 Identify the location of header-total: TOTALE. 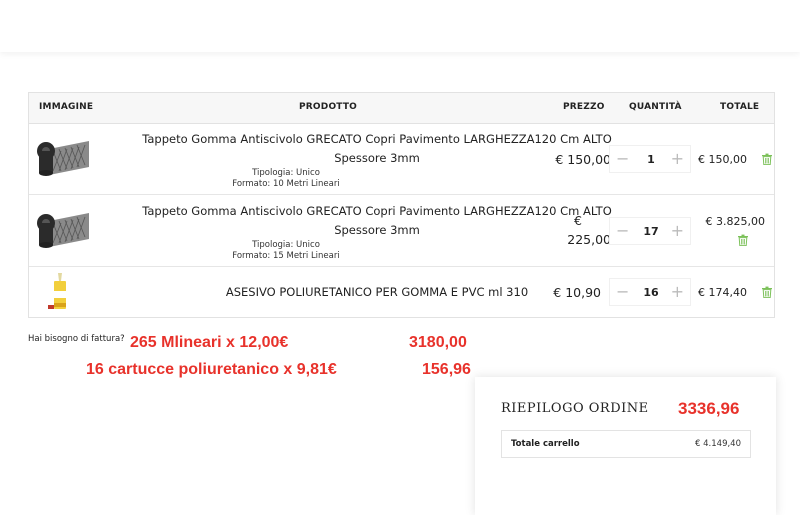
(740, 107).